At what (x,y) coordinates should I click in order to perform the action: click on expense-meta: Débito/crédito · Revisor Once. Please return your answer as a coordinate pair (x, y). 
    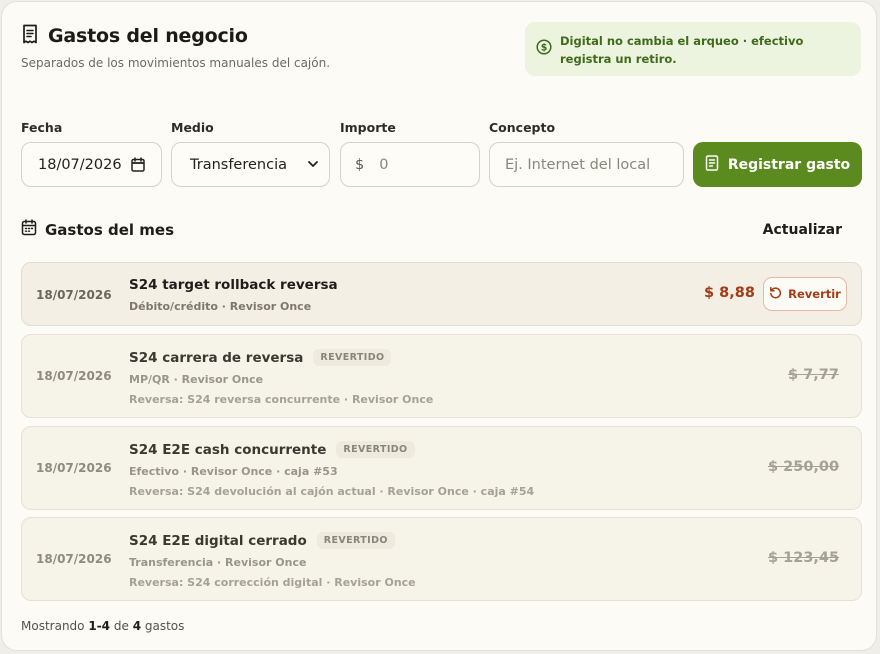
    Looking at the image, I should click on (220, 306).